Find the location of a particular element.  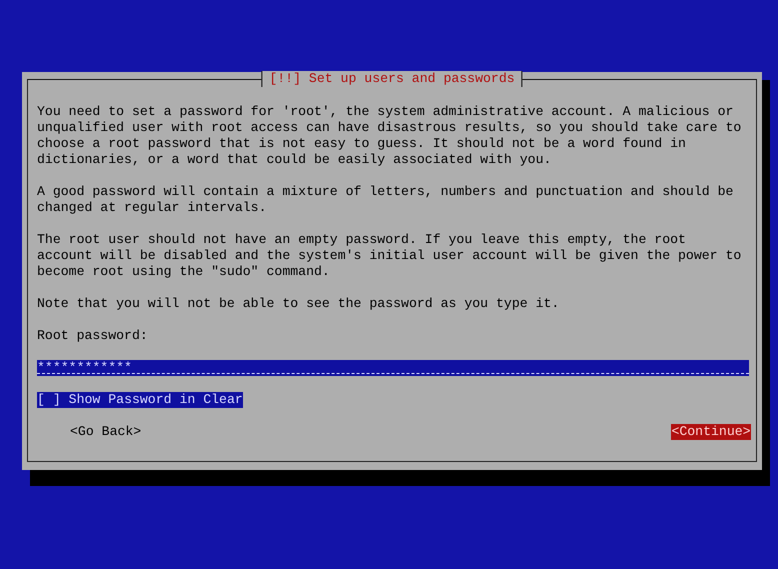

field-label: Root password: is located at coordinates (93, 336).